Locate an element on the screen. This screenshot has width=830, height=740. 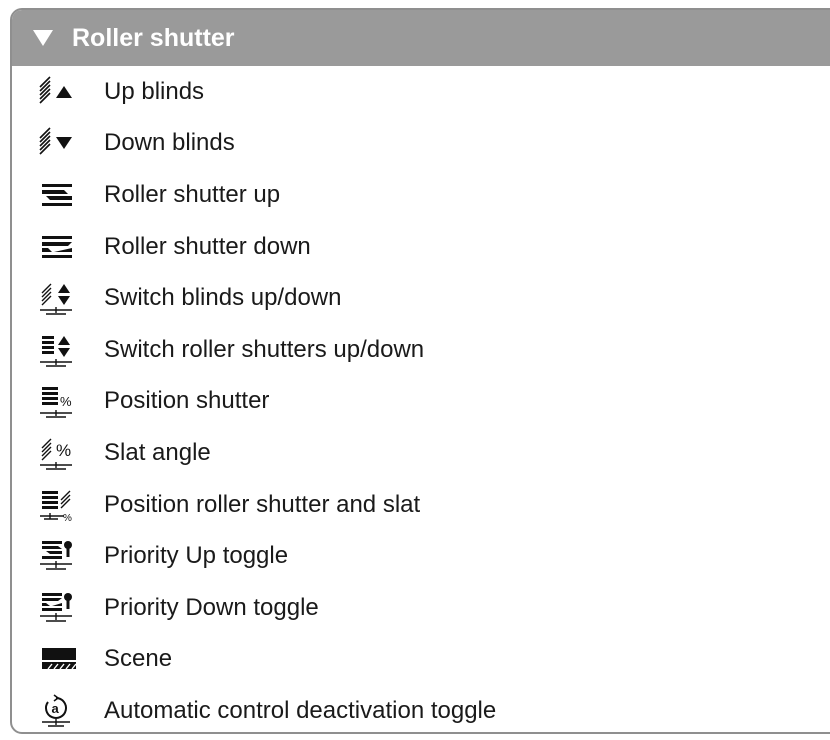
list-item-label: Switch blinds up/down is located at coordinates (223, 298).